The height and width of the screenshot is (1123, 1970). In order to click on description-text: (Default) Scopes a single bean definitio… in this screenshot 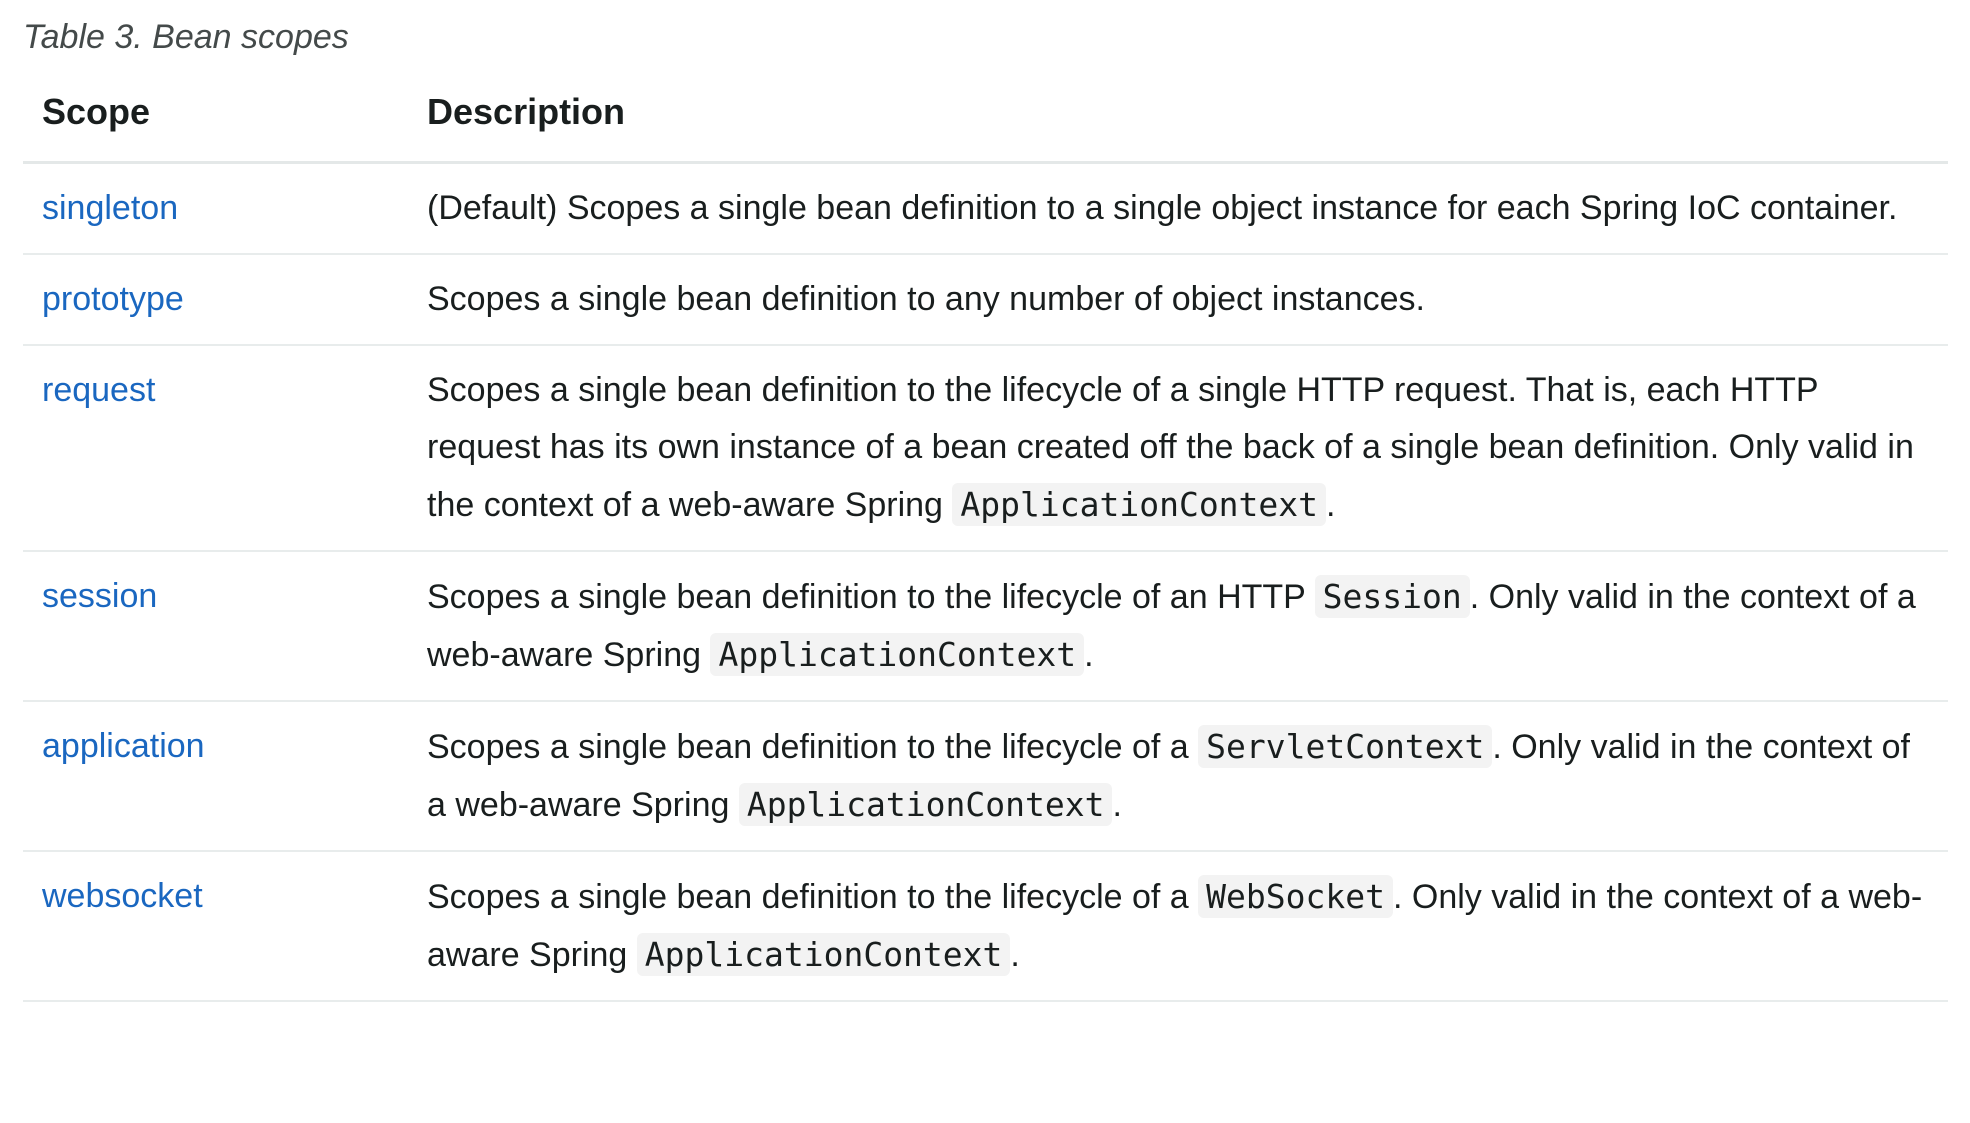, I will do `click(1162, 208)`.